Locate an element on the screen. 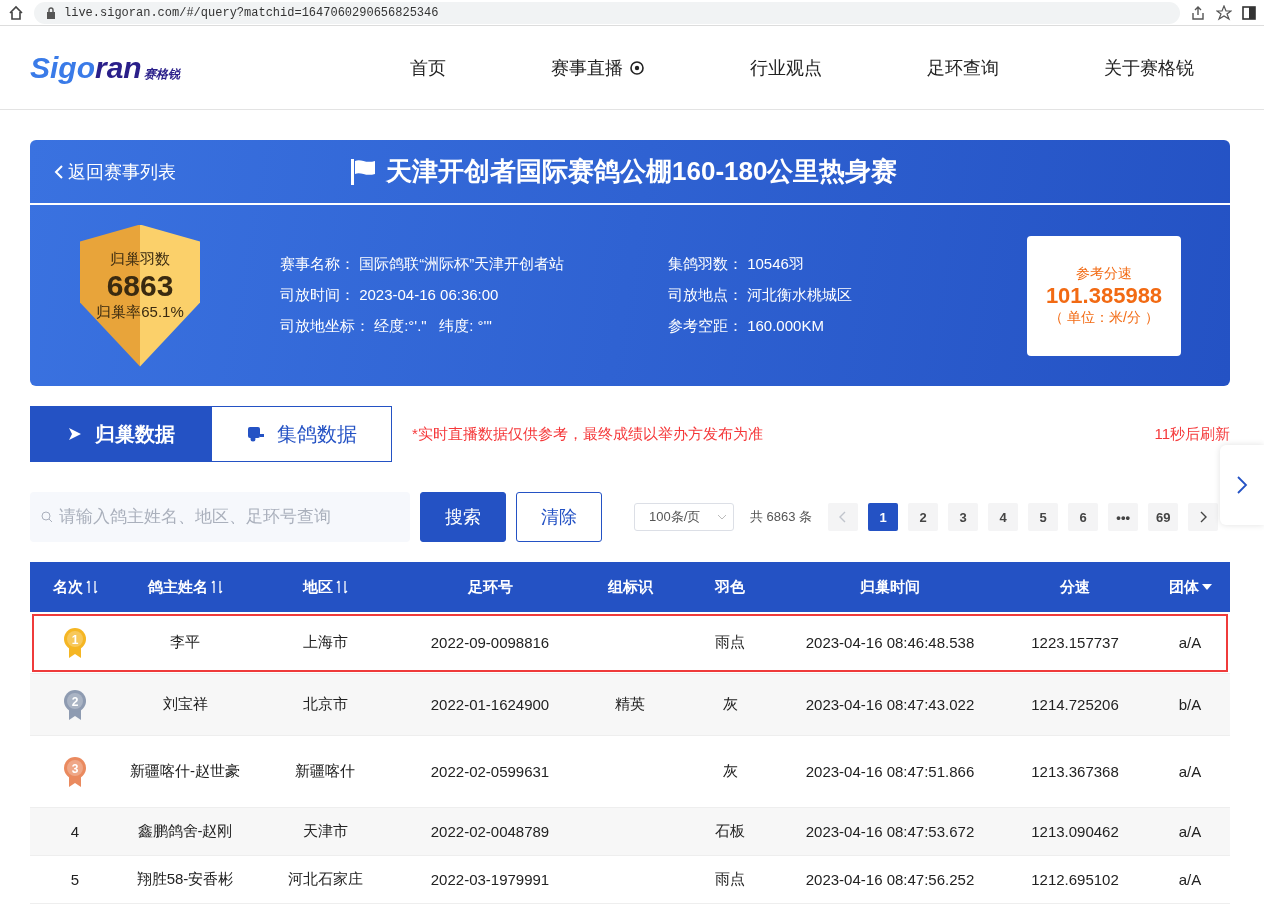 This screenshot has height=919, width=1264. info-text: 集鸽羽数： 10546羽 is located at coordinates (736, 264).